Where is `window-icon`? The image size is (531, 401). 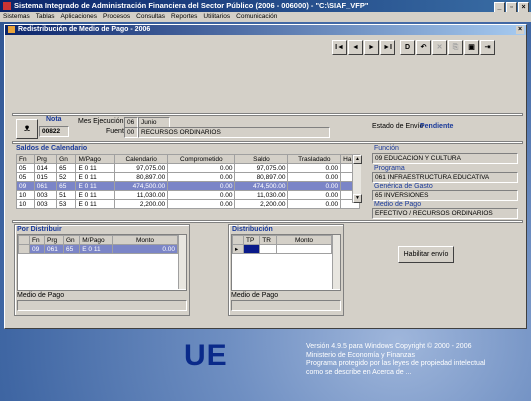
window-icon is located at coordinates (11, 29).